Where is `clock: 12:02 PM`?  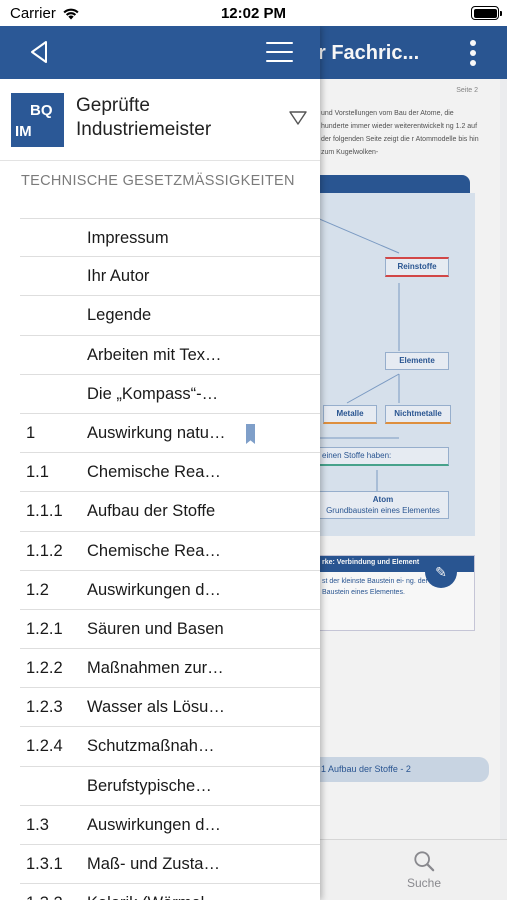 clock: 12:02 PM is located at coordinates (253, 13).